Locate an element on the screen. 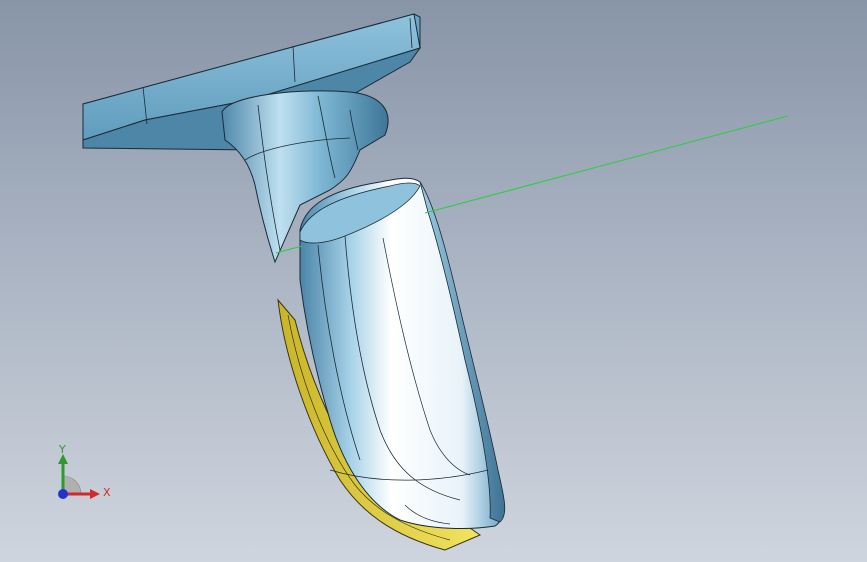 The image size is (867, 562). y-axis-label: Y is located at coordinates (62, 449).